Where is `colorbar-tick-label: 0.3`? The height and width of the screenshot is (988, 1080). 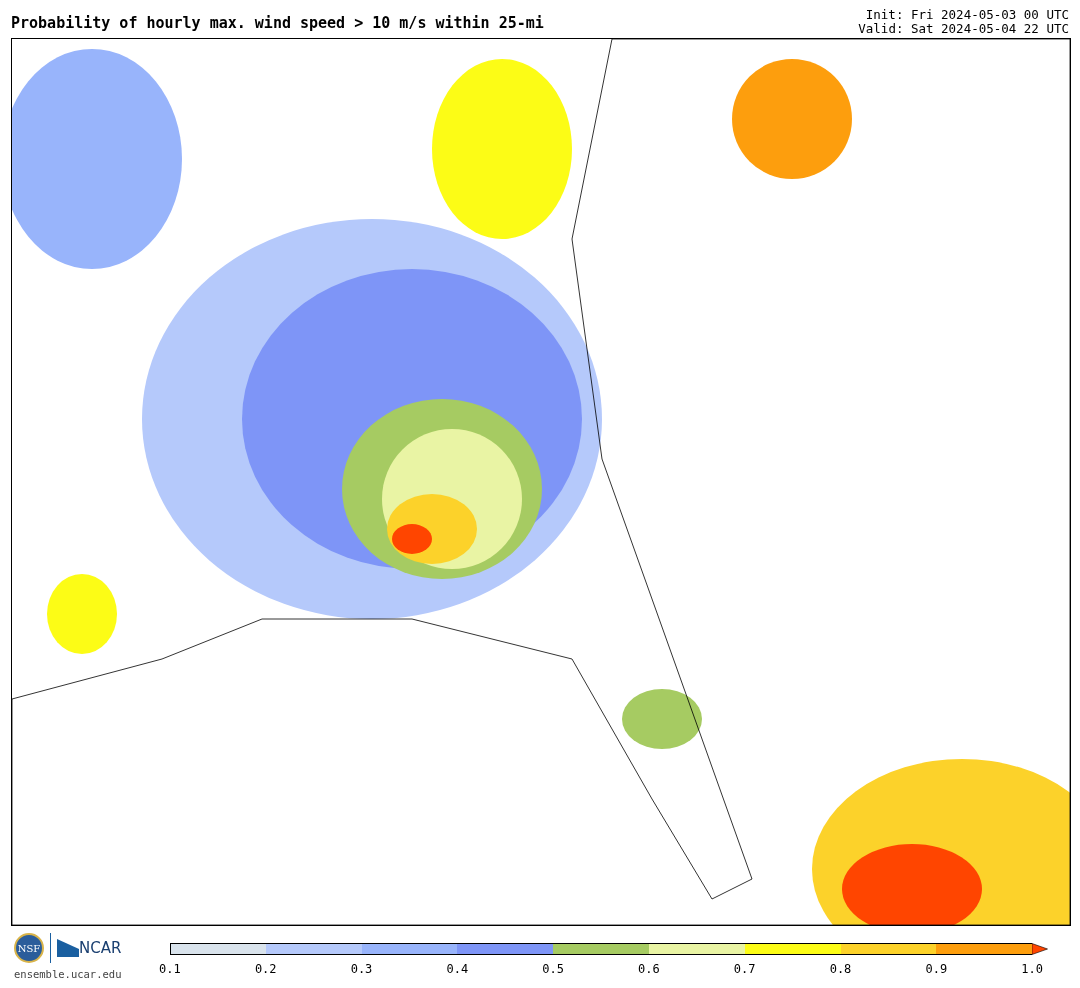 colorbar-tick-label: 0.3 is located at coordinates (361, 969).